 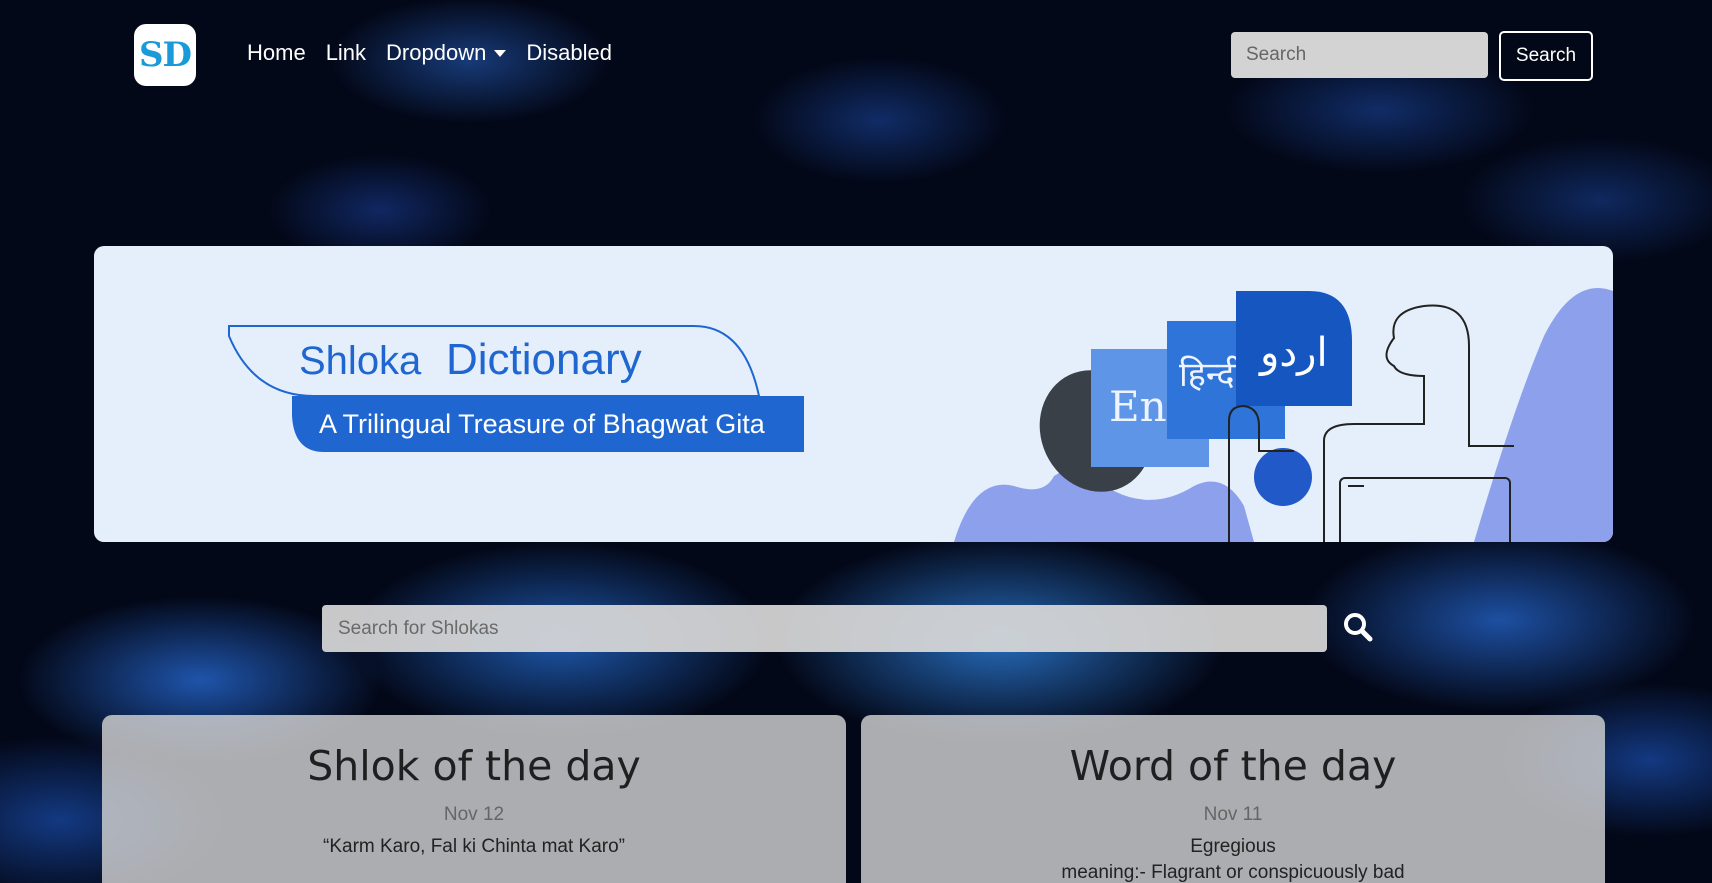 I want to click on shlok-card-title: Shlok of the day, so click(x=474, y=766).